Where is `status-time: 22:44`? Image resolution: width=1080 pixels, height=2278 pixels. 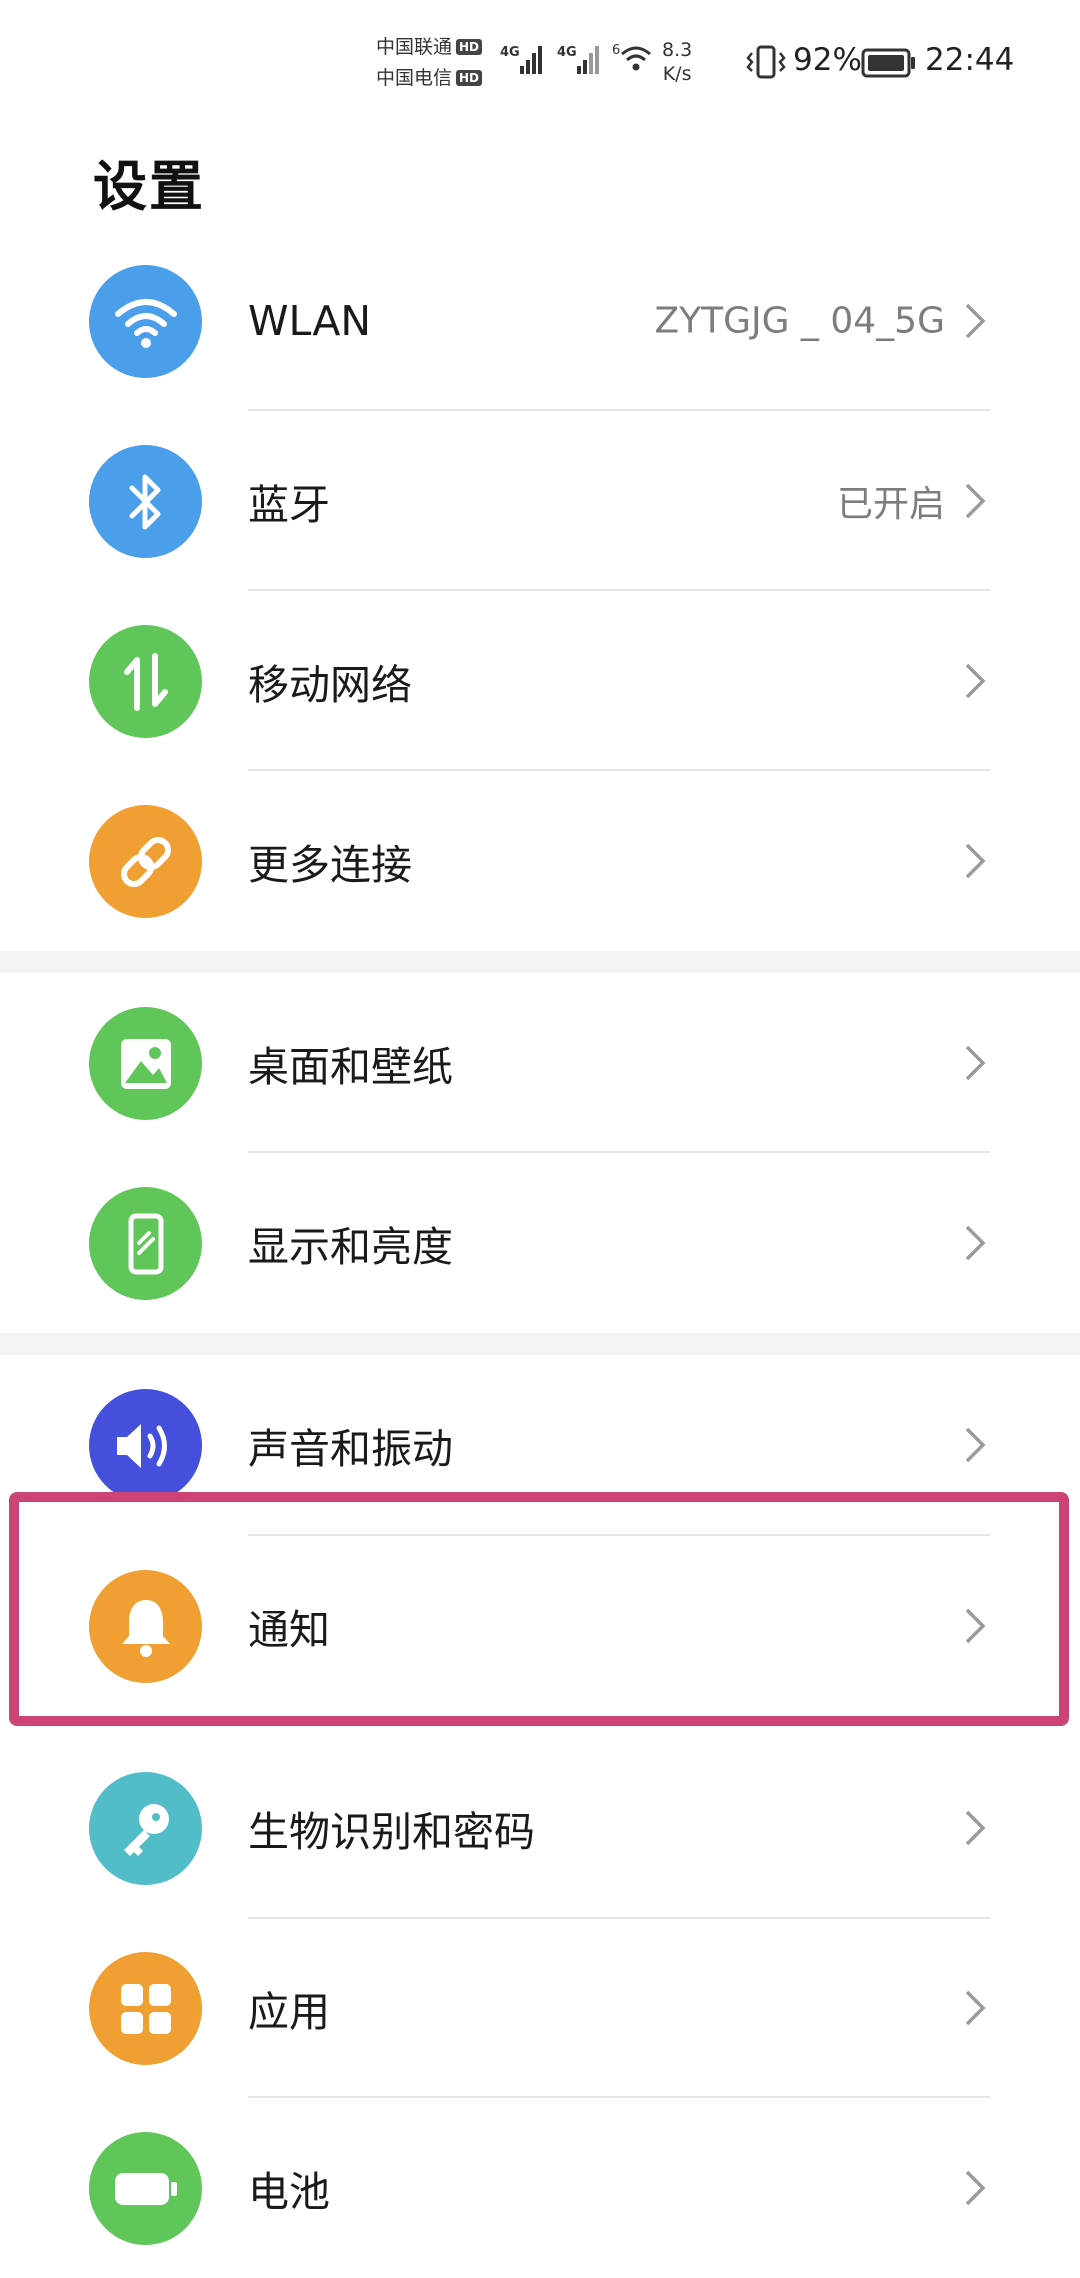
status-time: 22:44 is located at coordinates (970, 60).